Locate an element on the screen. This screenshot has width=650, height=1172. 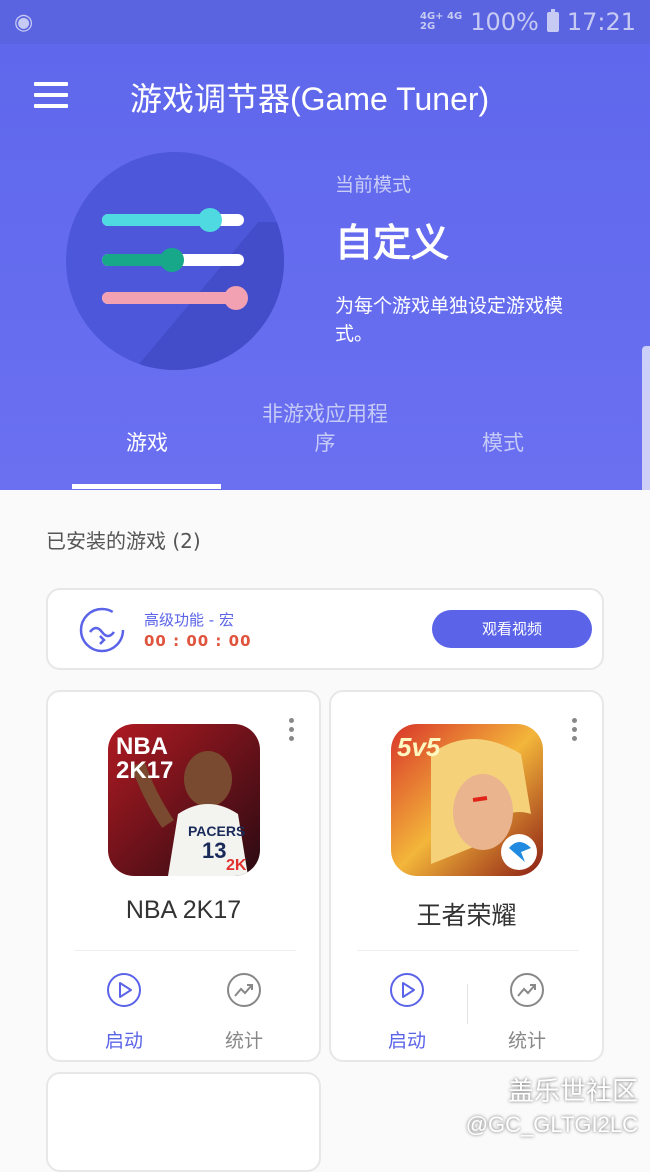
svg-text: PACERS is located at coordinates (216, 831).